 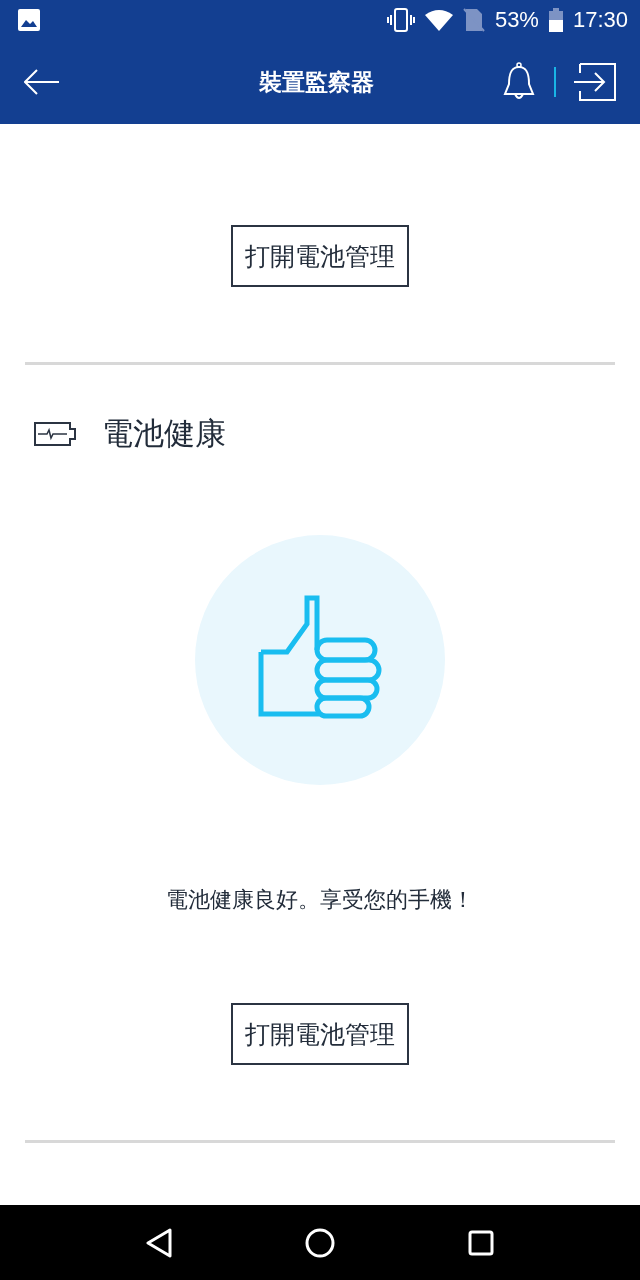 I want to click on image-icon, so click(x=29, y=20).